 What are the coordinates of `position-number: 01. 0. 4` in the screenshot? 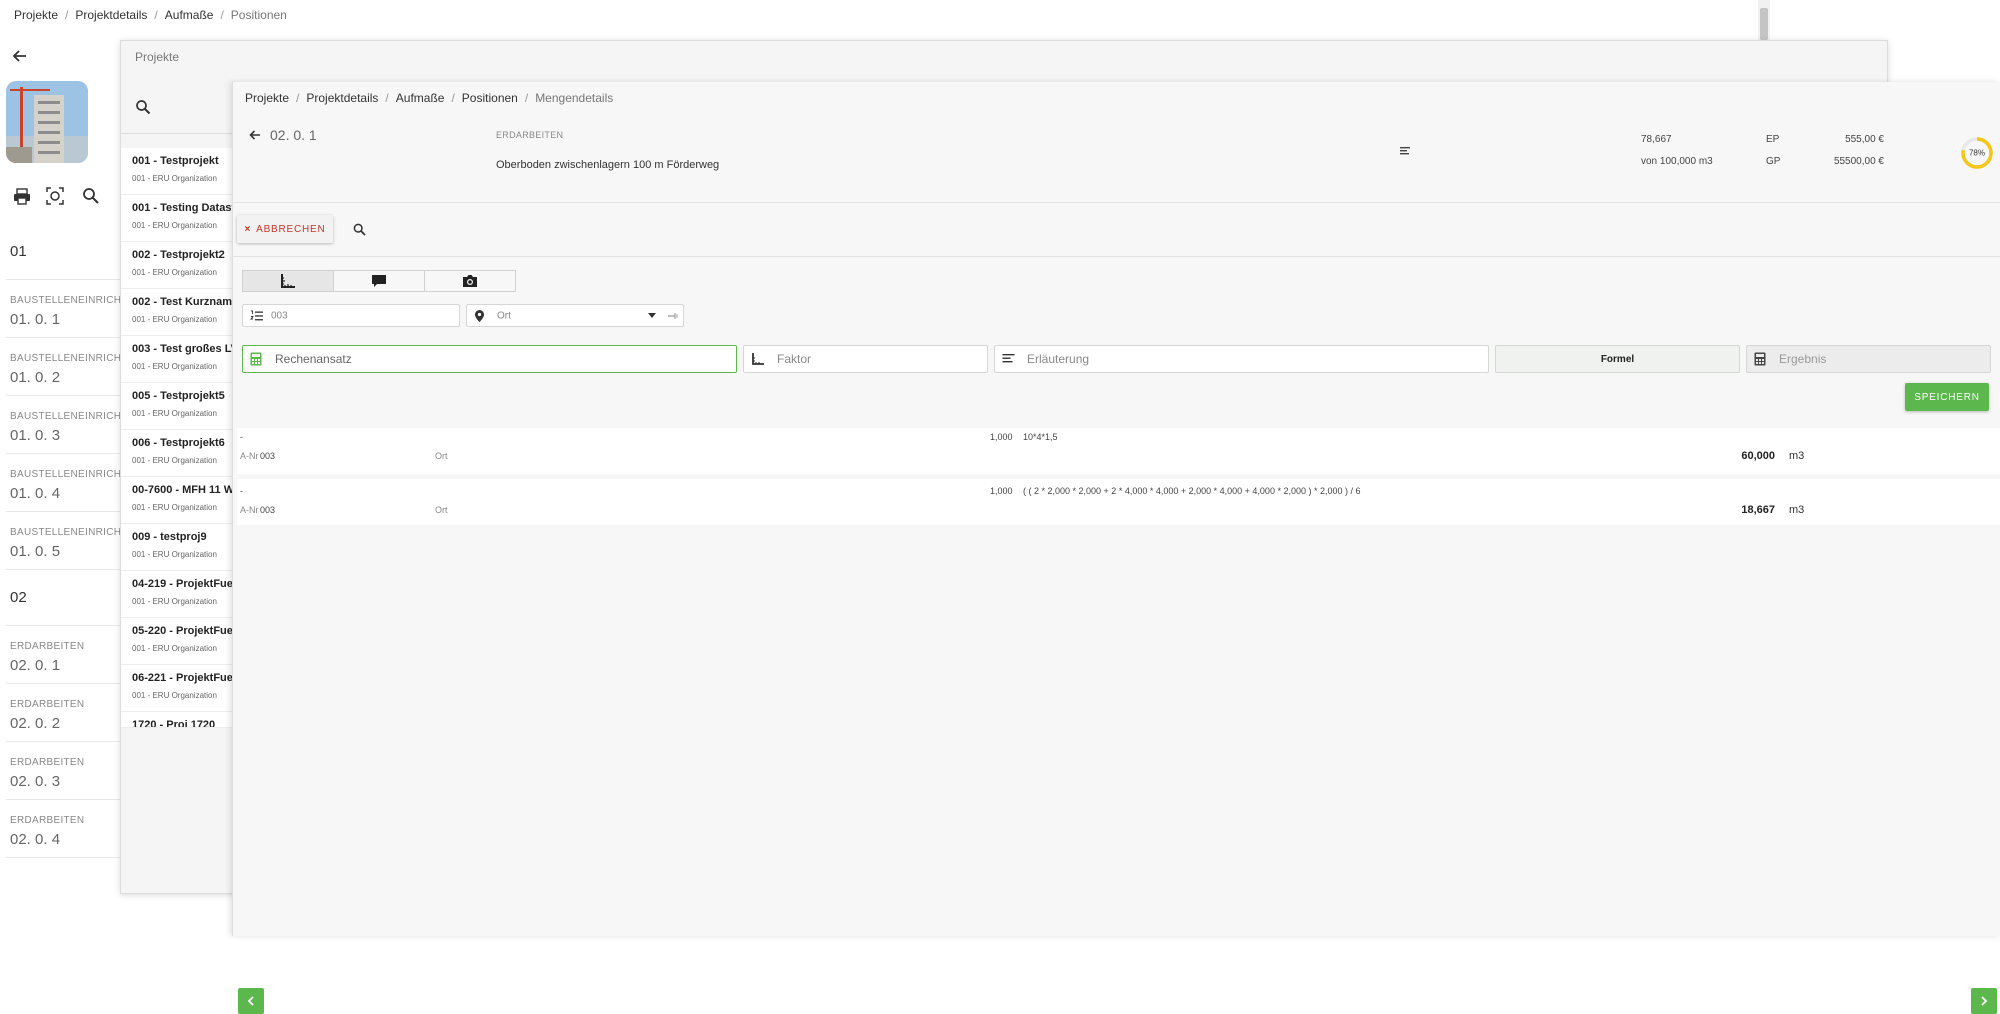 It's located at (35, 493).